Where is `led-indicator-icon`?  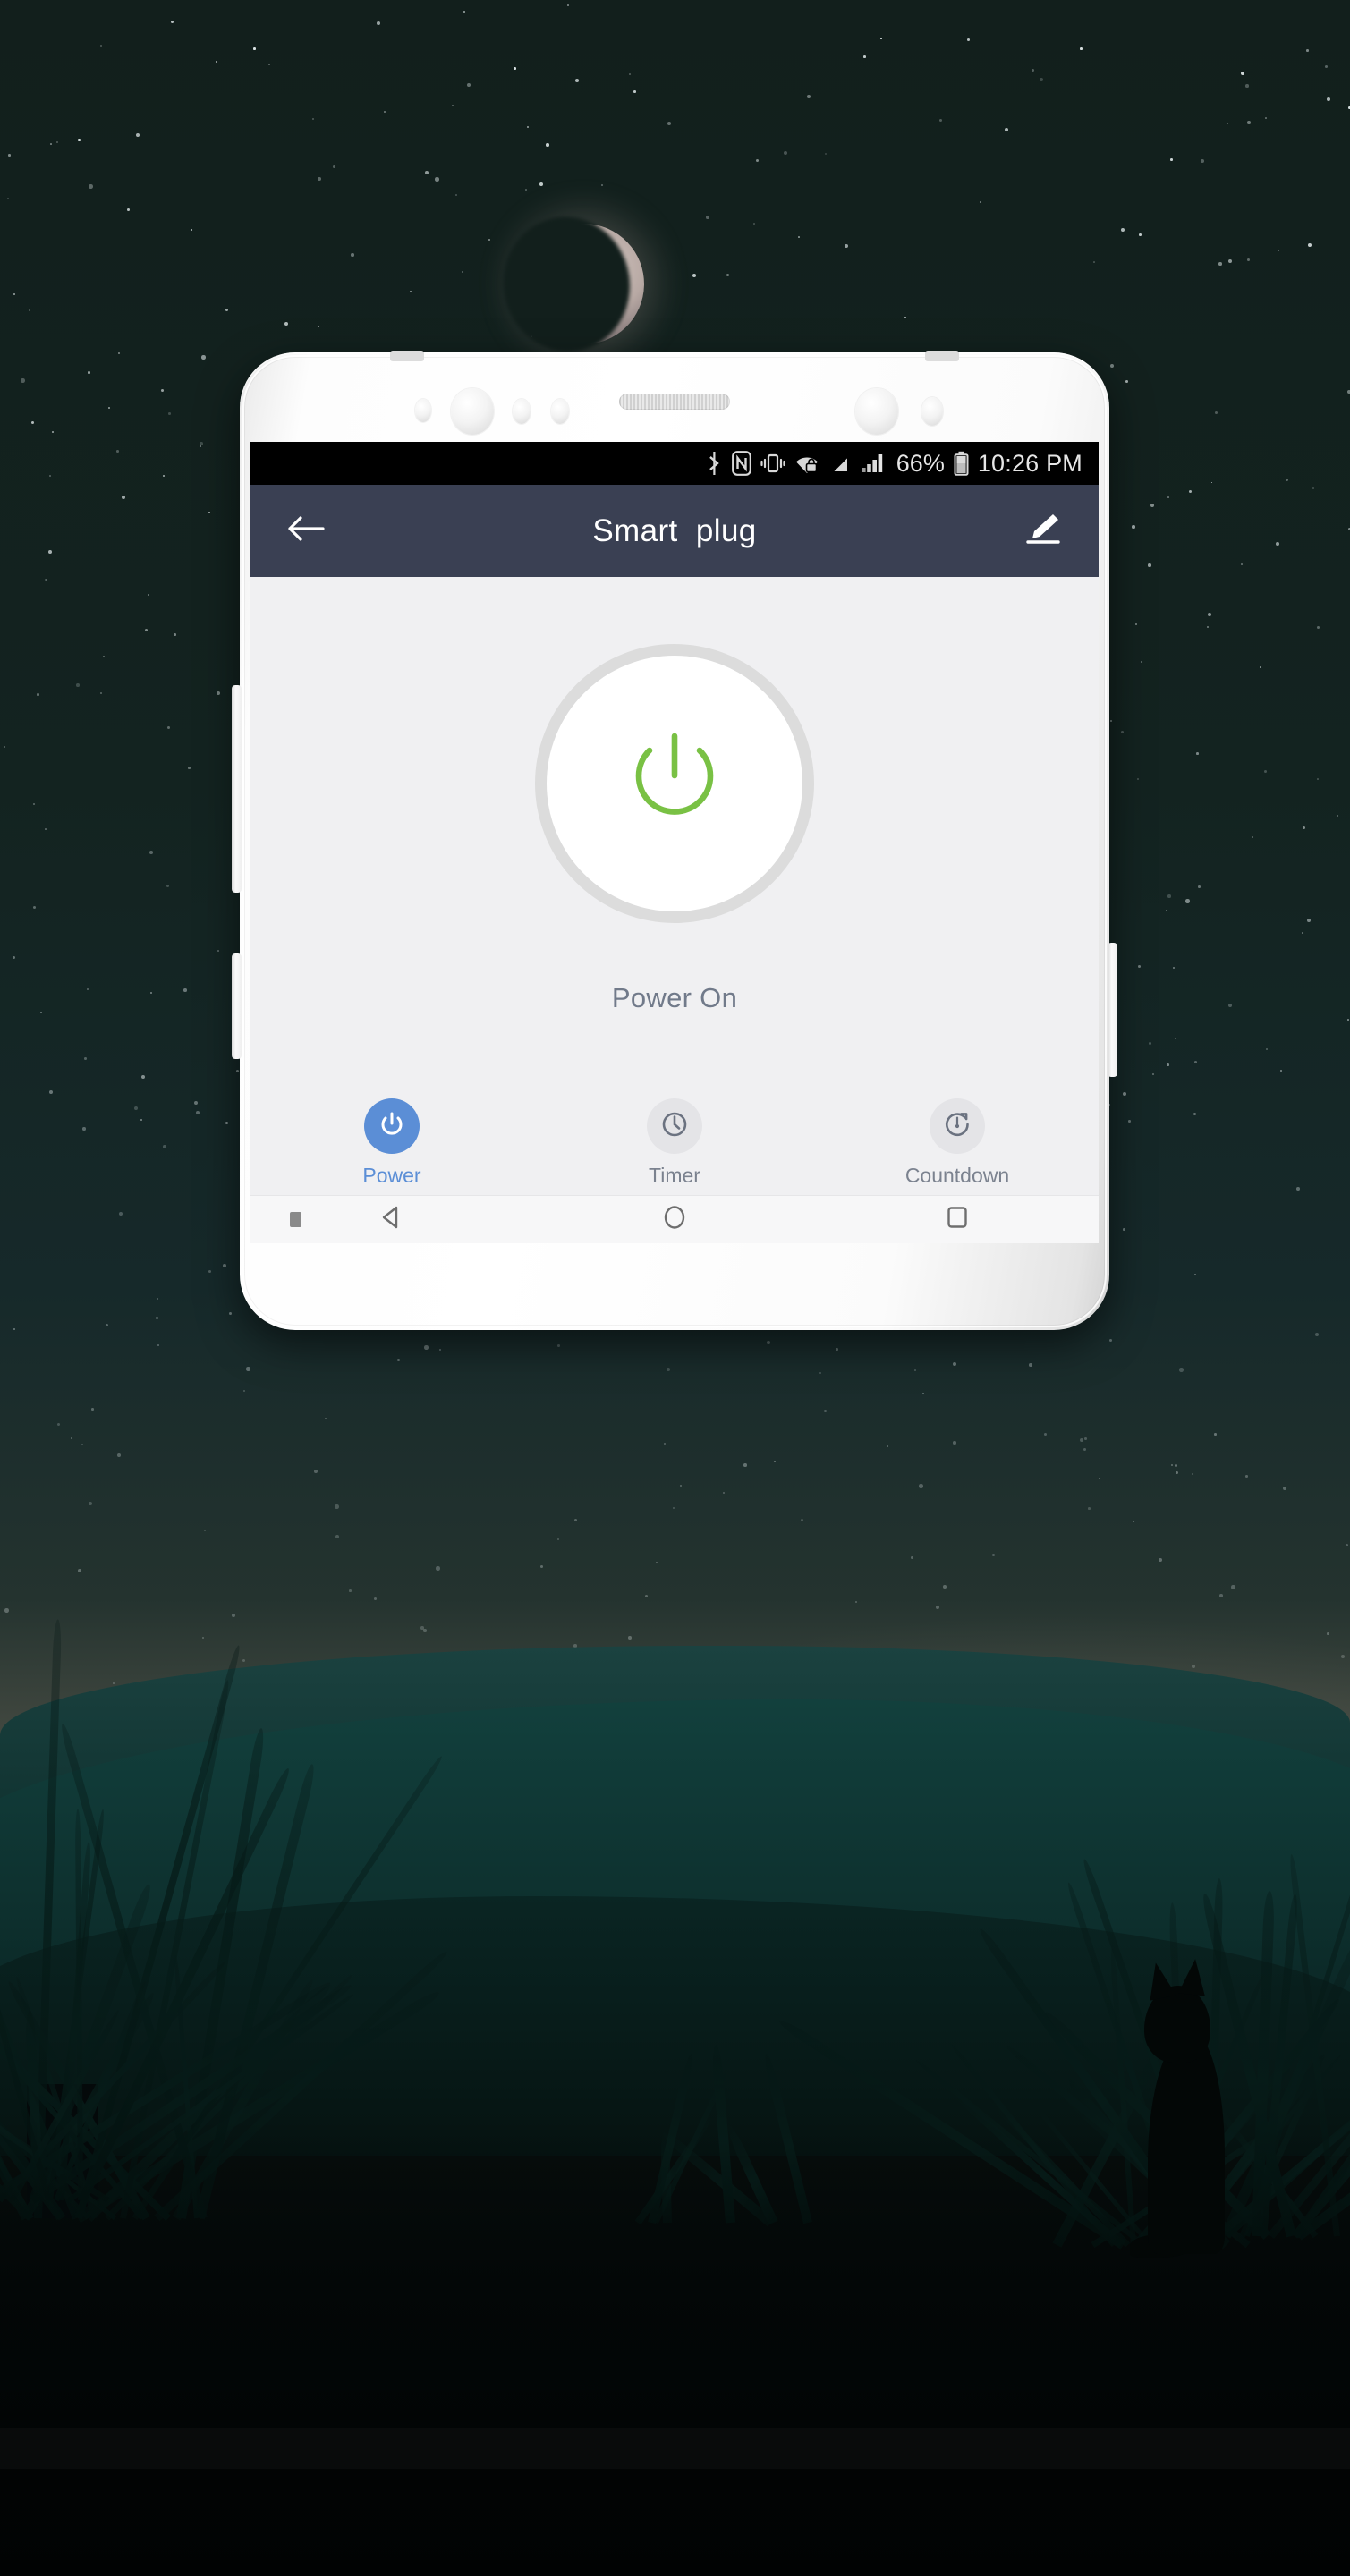
led-indicator-icon is located at coordinates (932, 411).